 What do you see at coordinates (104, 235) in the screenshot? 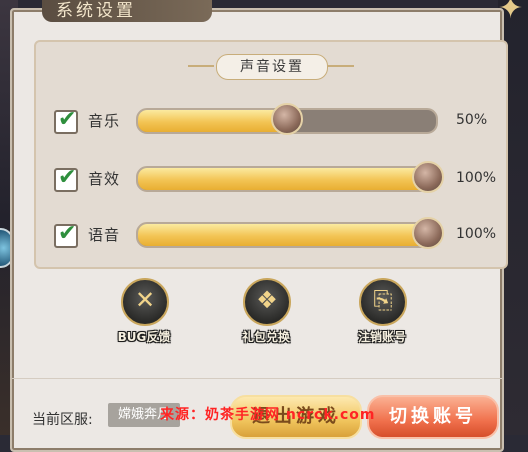
I see `voice-label: 语音` at bounding box center [104, 235].